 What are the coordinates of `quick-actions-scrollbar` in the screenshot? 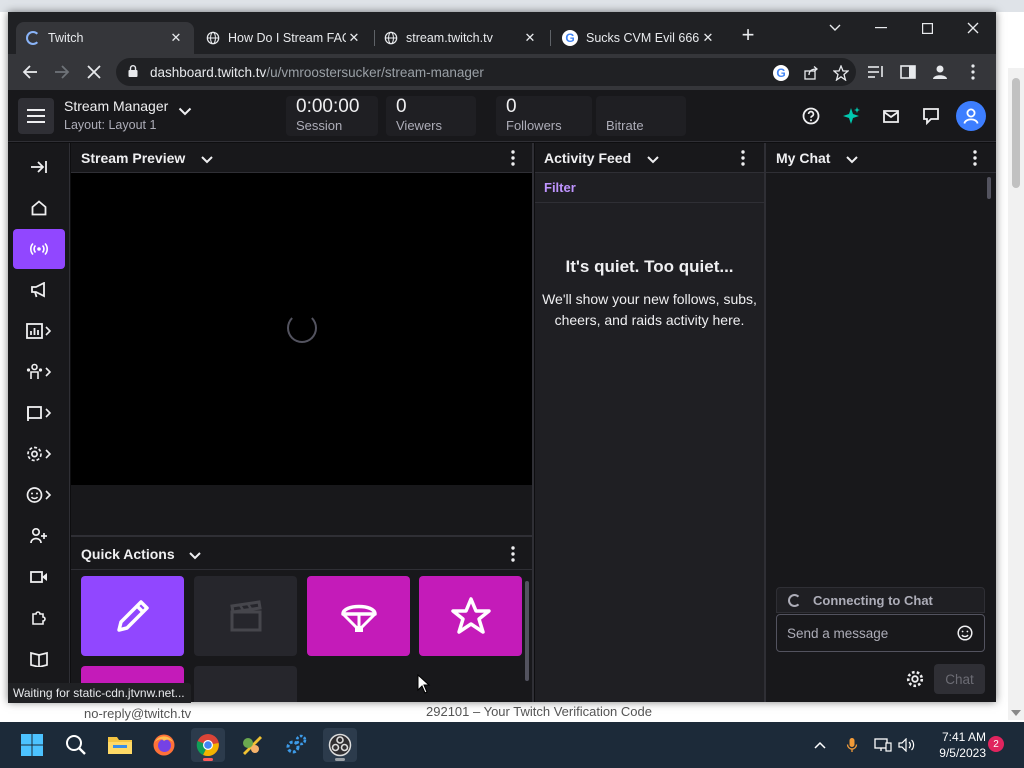 It's located at (527, 631).